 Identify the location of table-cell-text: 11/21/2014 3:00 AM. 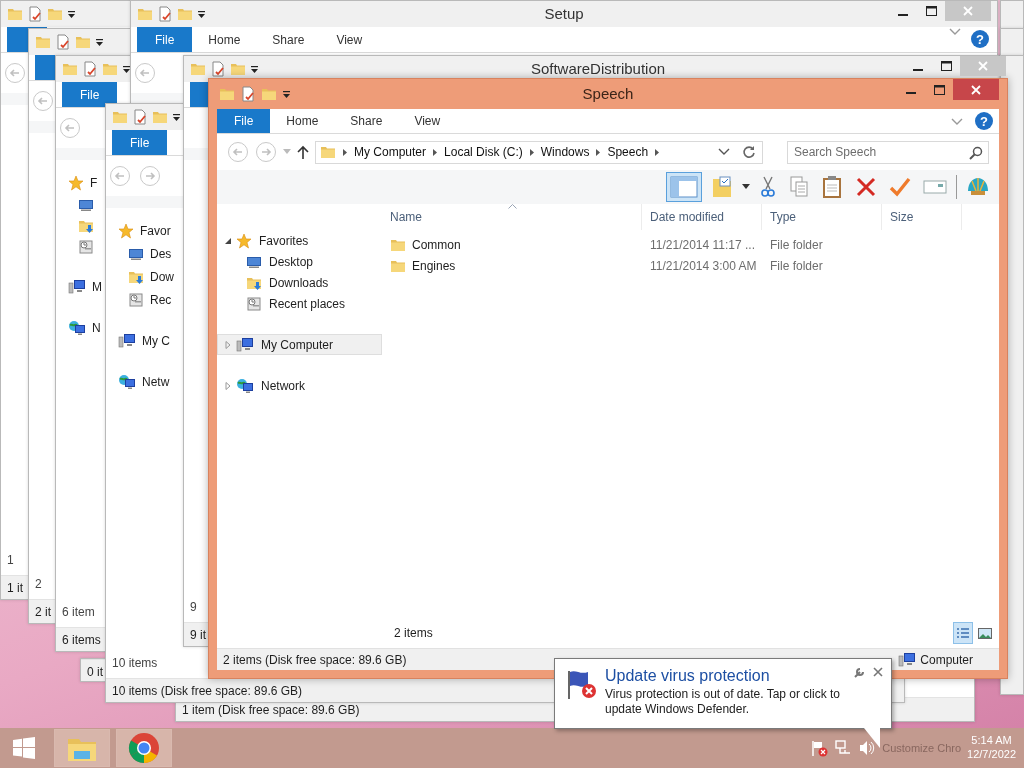
(703, 266).